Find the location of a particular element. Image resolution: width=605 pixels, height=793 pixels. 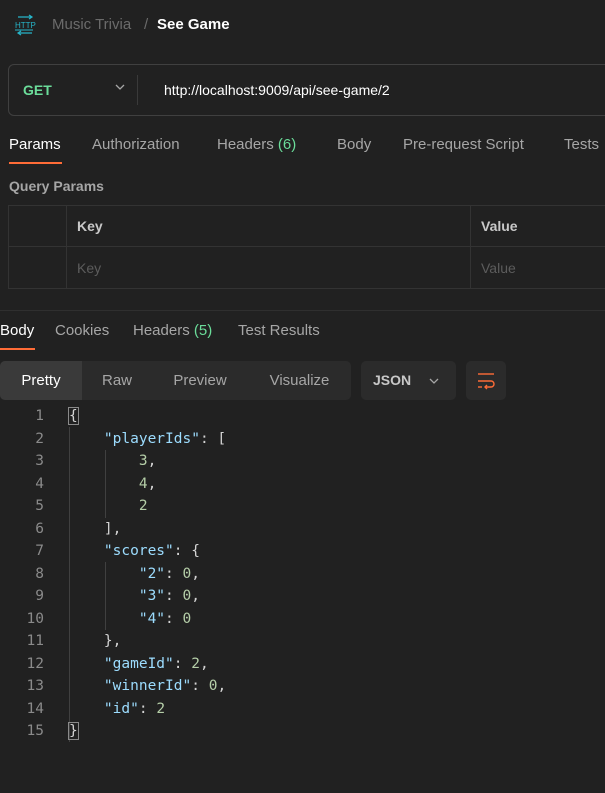

response-headers-count: (5) is located at coordinates (203, 330).